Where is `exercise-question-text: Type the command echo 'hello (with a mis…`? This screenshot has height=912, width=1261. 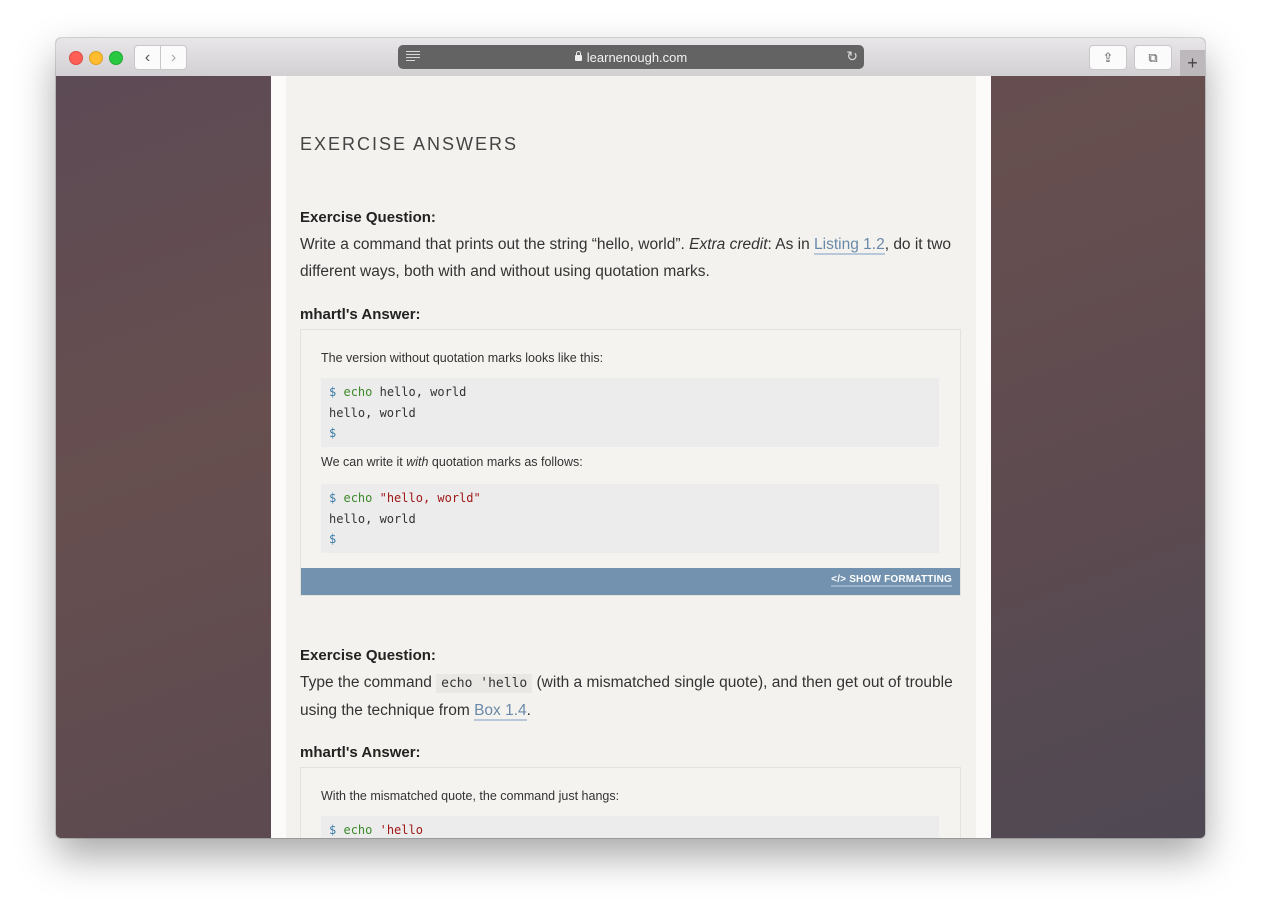 exercise-question-text: Type the command echo 'hello (with a mis… is located at coordinates (635, 696).